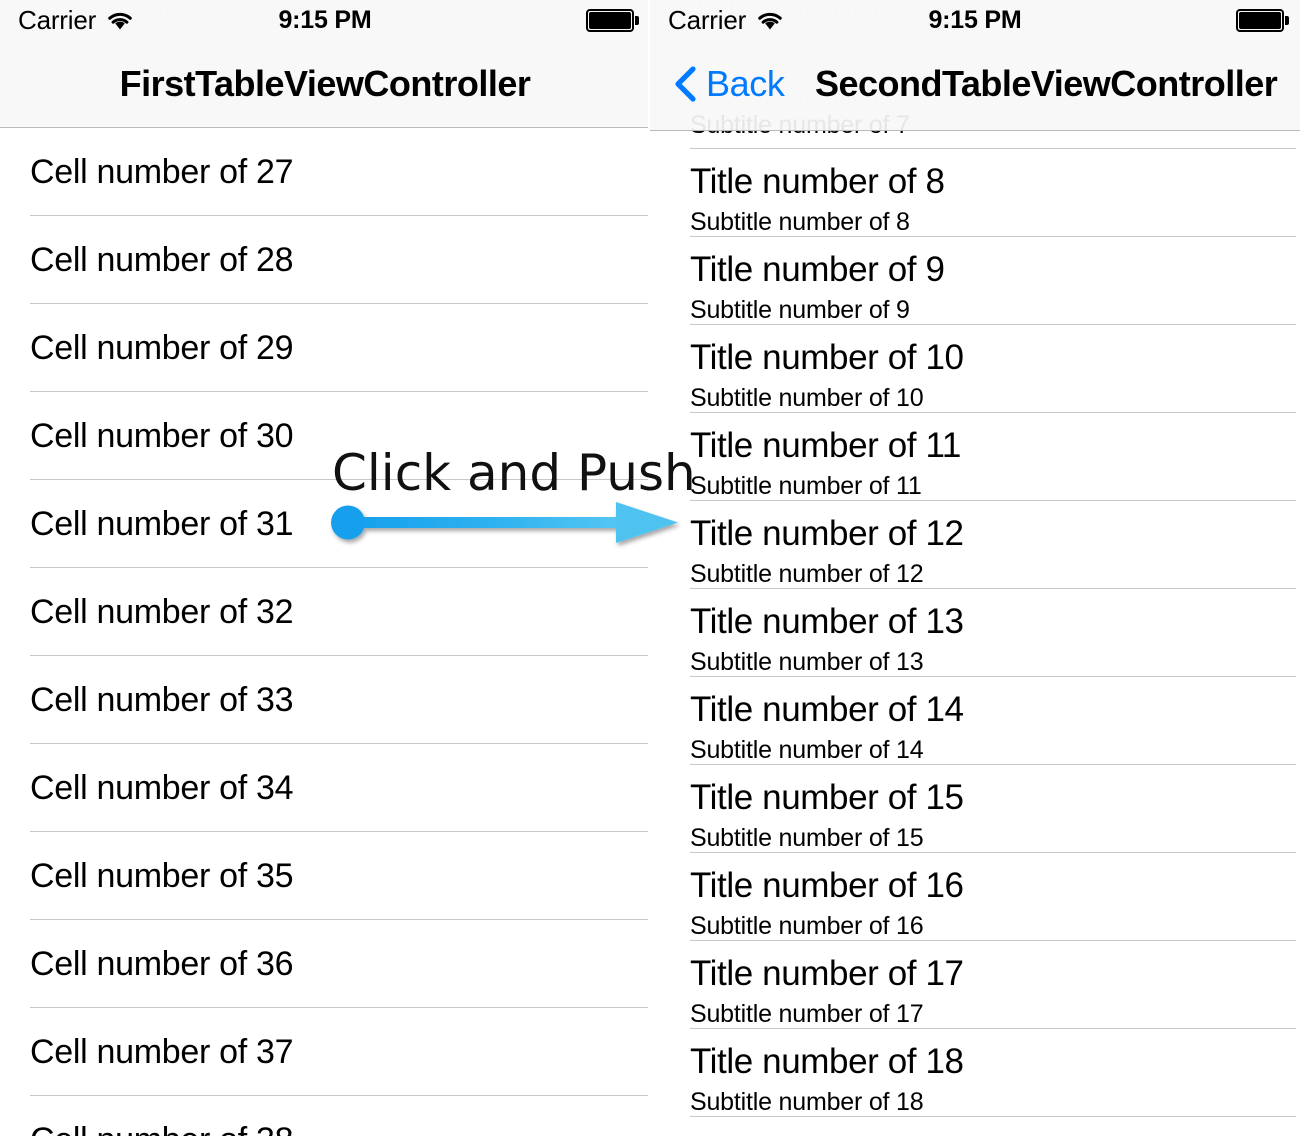  What do you see at coordinates (827, 709) in the screenshot?
I see `cell-title: Title number of 14` at bounding box center [827, 709].